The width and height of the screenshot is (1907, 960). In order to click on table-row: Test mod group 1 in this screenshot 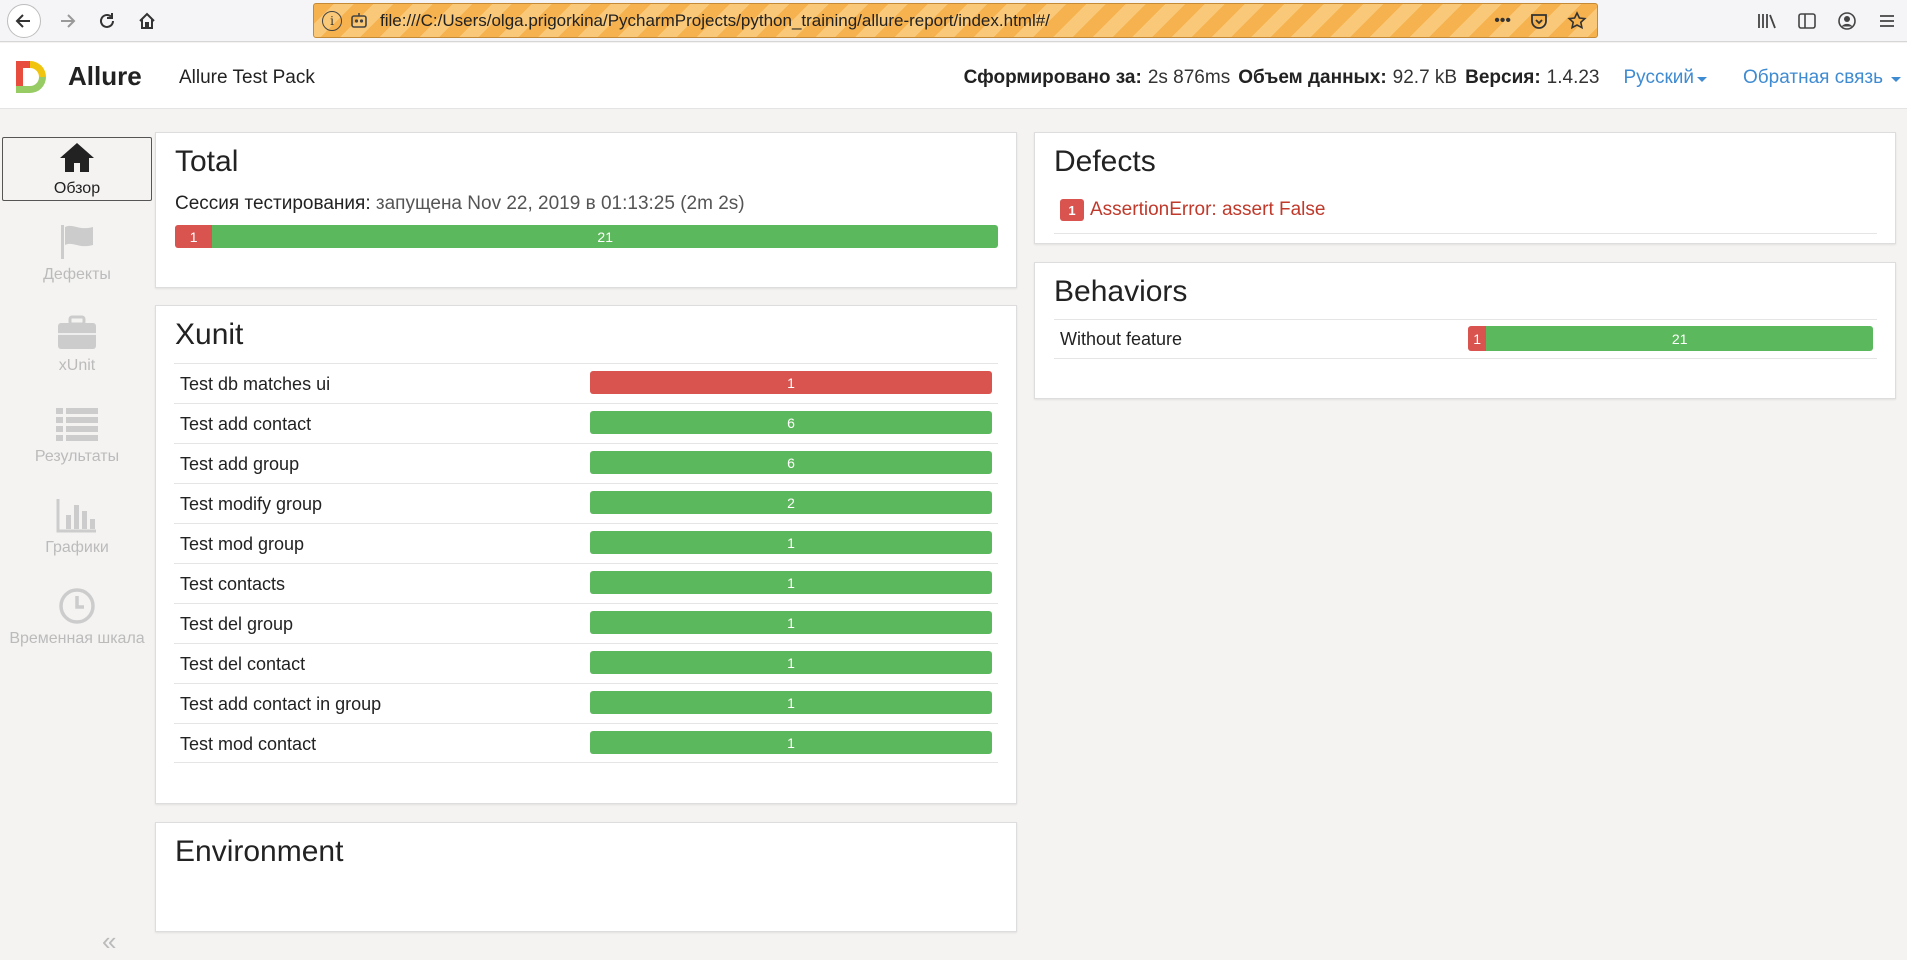, I will do `click(586, 543)`.